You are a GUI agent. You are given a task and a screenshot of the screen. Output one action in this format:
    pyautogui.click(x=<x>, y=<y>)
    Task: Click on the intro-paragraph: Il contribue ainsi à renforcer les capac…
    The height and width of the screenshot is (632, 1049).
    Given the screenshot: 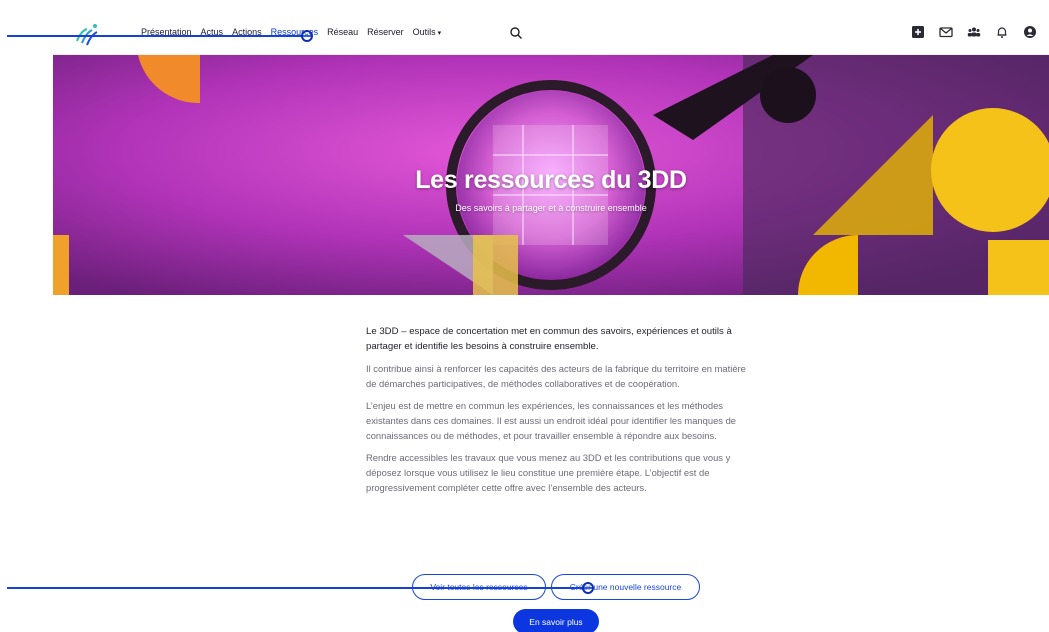 What is the action you would take?
    pyautogui.click(x=556, y=376)
    